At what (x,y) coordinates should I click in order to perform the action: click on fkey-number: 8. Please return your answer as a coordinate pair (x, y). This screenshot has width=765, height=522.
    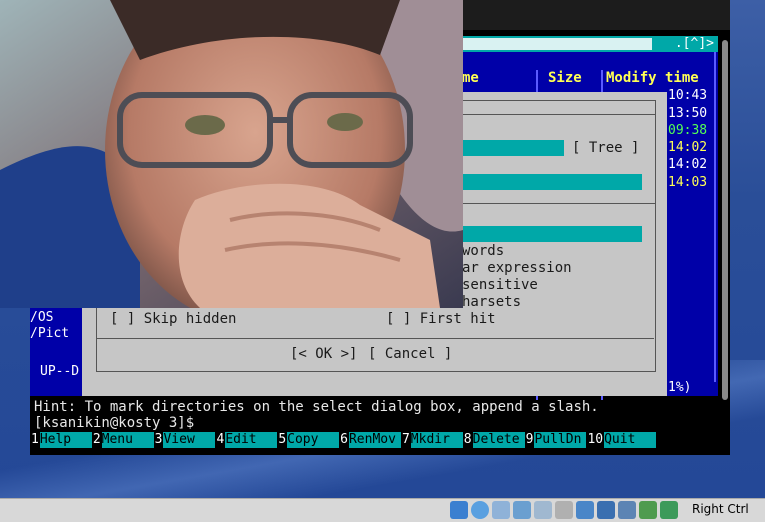
    Looking at the image, I should click on (467, 440).